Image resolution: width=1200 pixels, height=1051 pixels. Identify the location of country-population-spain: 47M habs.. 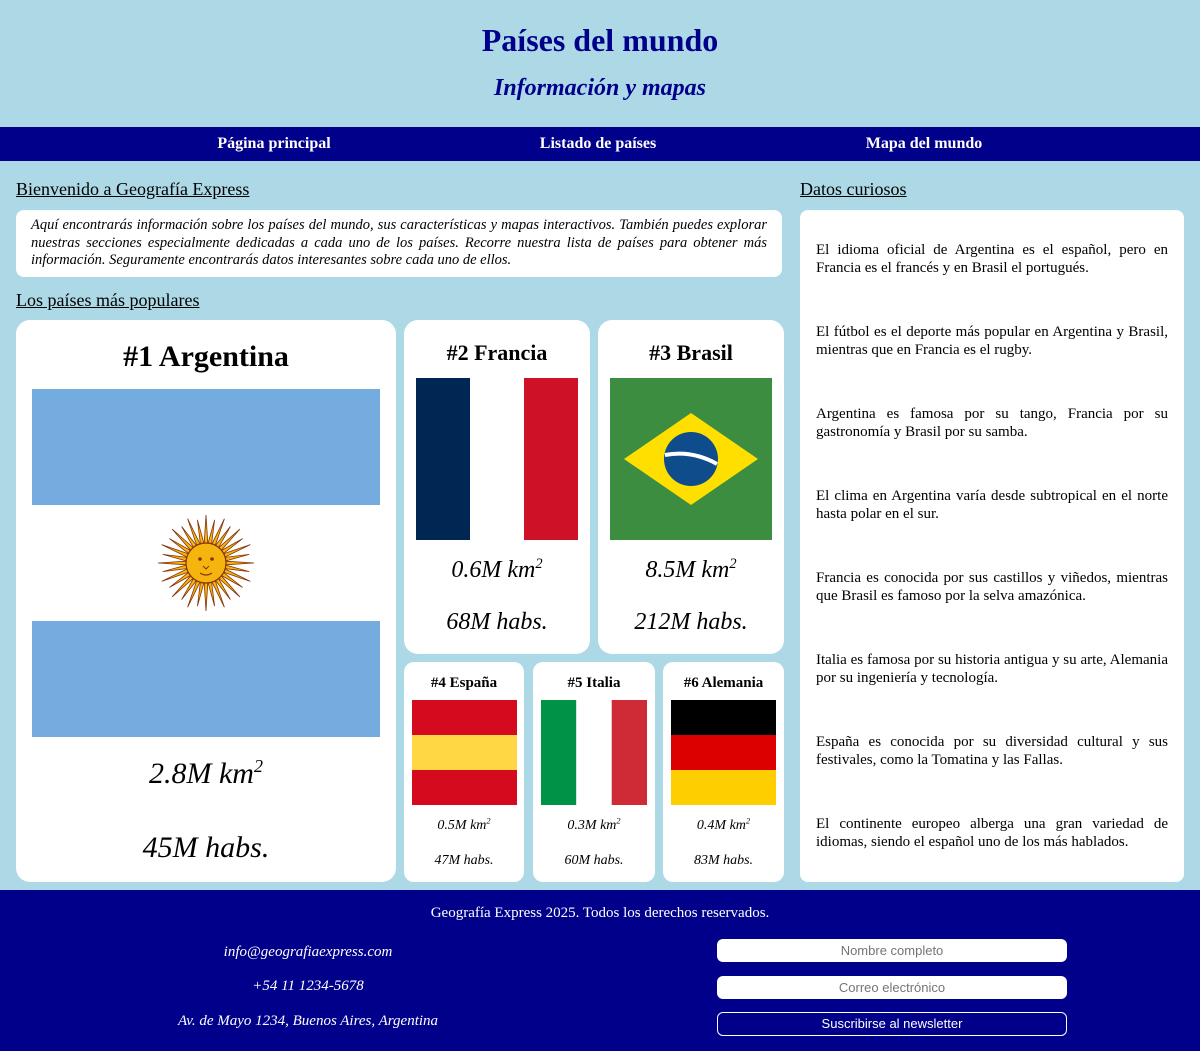
(464, 860).